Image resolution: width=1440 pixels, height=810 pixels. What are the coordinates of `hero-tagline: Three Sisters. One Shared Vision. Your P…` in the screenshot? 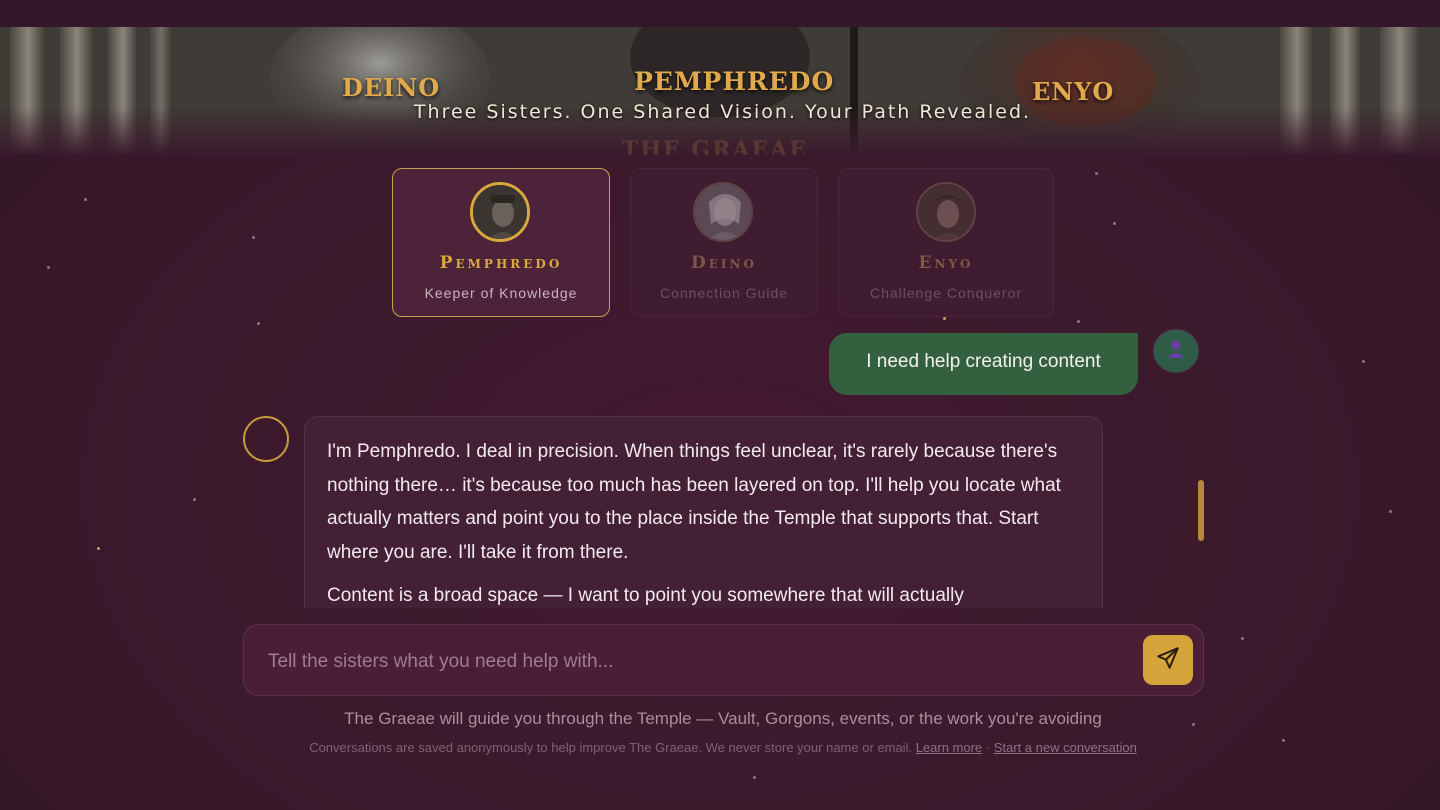 It's located at (722, 112).